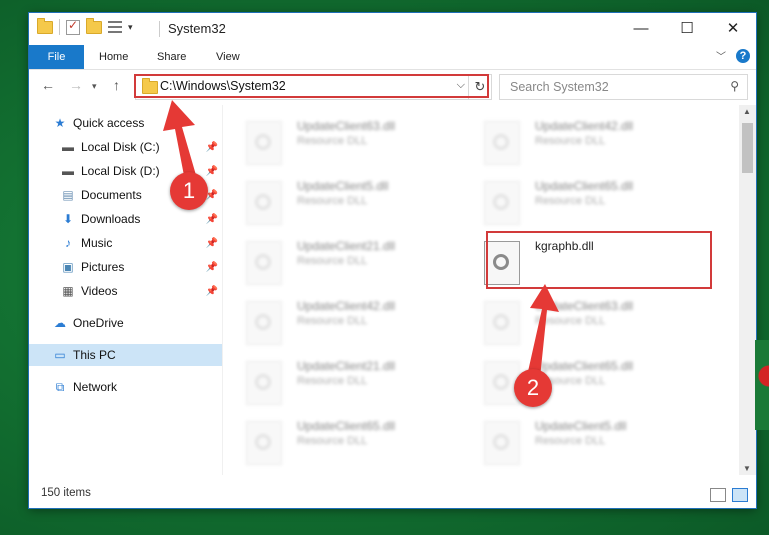 The width and height of the screenshot is (769, 535). I want to click on sidebar-item-label: Downloads, so click(111, 219).